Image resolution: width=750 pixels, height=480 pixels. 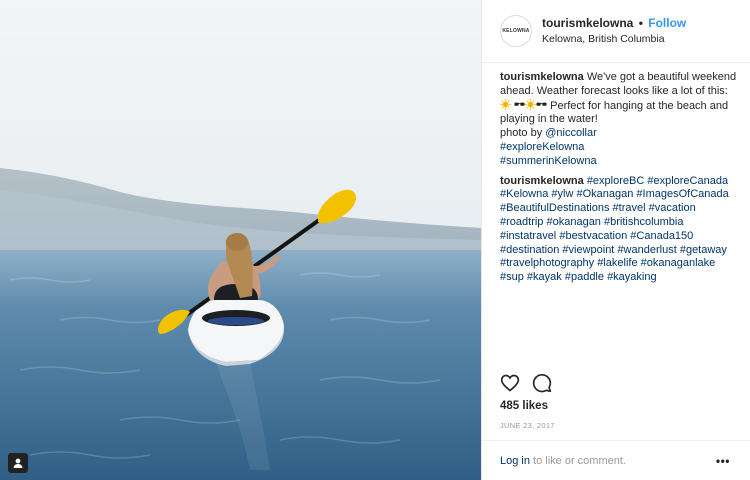 I want to click on hashtag-link: #exploreBC, so click(x=615, y=181).